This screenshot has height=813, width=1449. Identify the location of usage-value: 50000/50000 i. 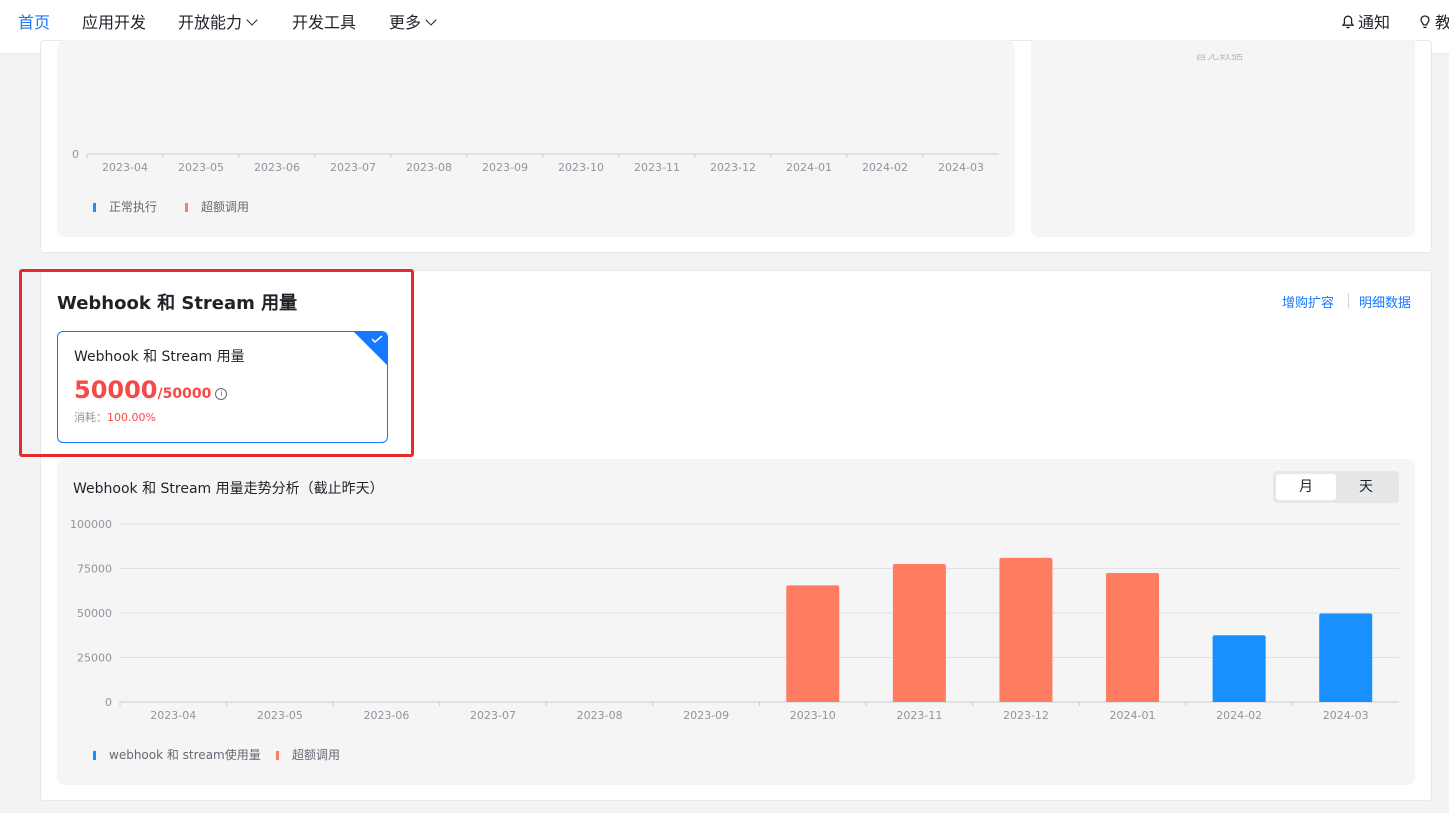
(151, 390).